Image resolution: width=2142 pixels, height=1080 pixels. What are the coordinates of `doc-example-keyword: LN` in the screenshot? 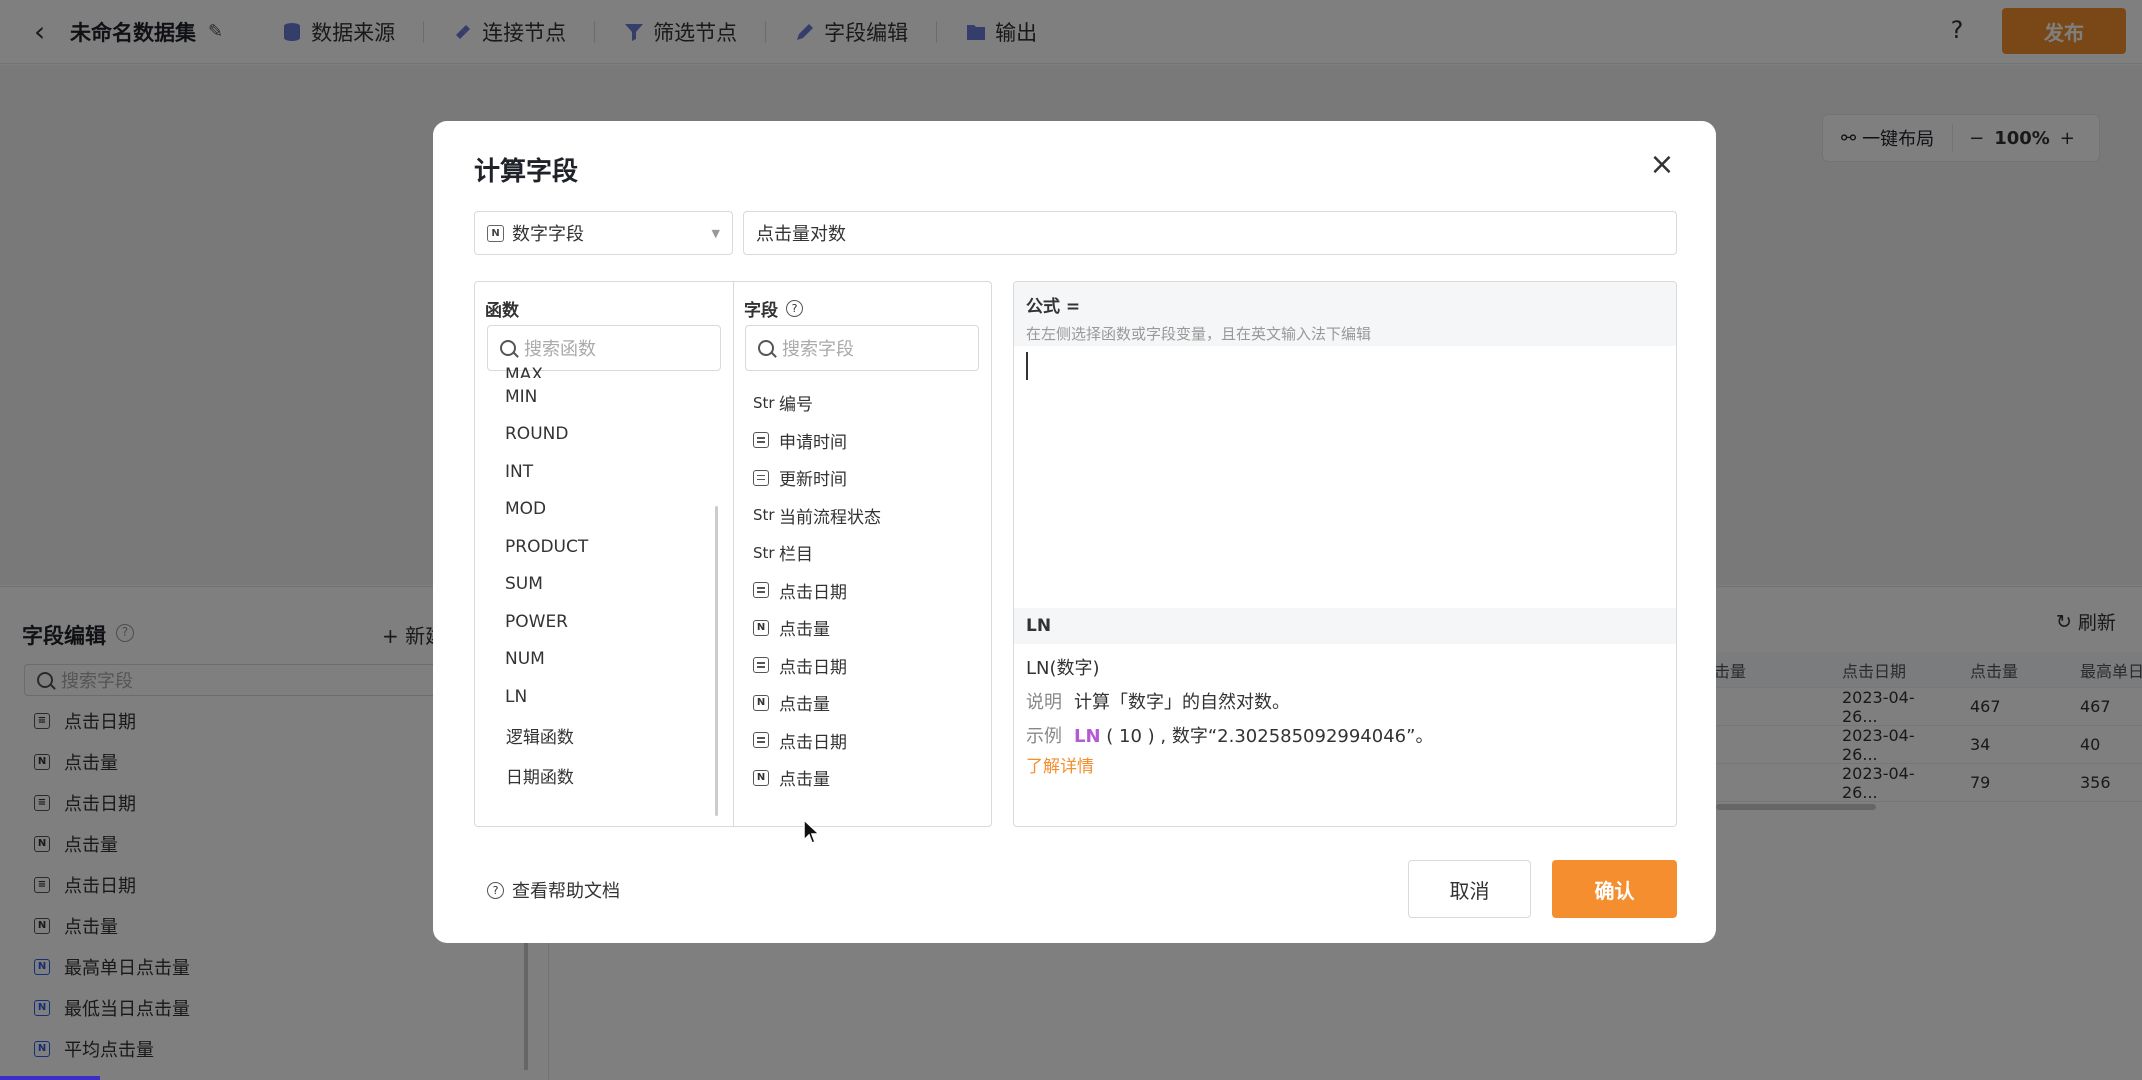 It's located at (1087, 736).